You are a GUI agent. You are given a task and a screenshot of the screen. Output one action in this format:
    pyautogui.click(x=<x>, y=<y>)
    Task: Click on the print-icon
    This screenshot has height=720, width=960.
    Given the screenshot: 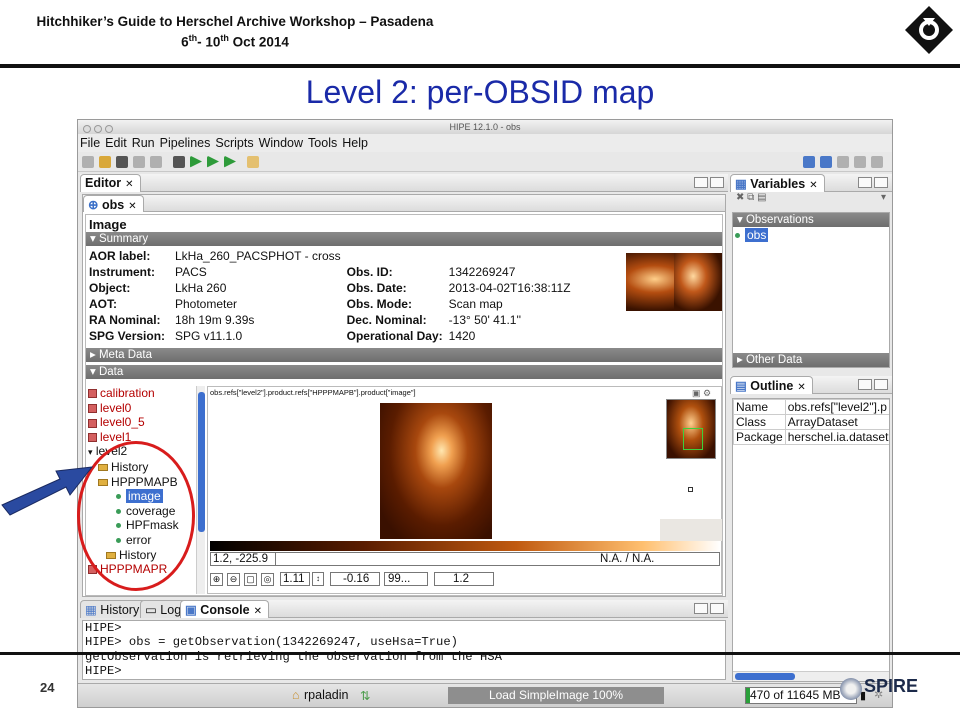 What is the action you would take?
    pyautogui.click(x=156, y=161)
    